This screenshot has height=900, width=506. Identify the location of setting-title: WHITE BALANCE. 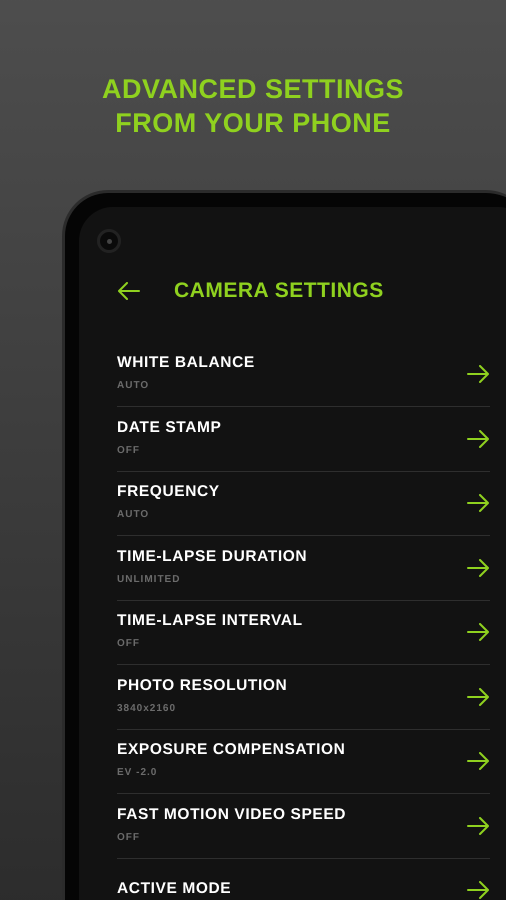
(186, 363).